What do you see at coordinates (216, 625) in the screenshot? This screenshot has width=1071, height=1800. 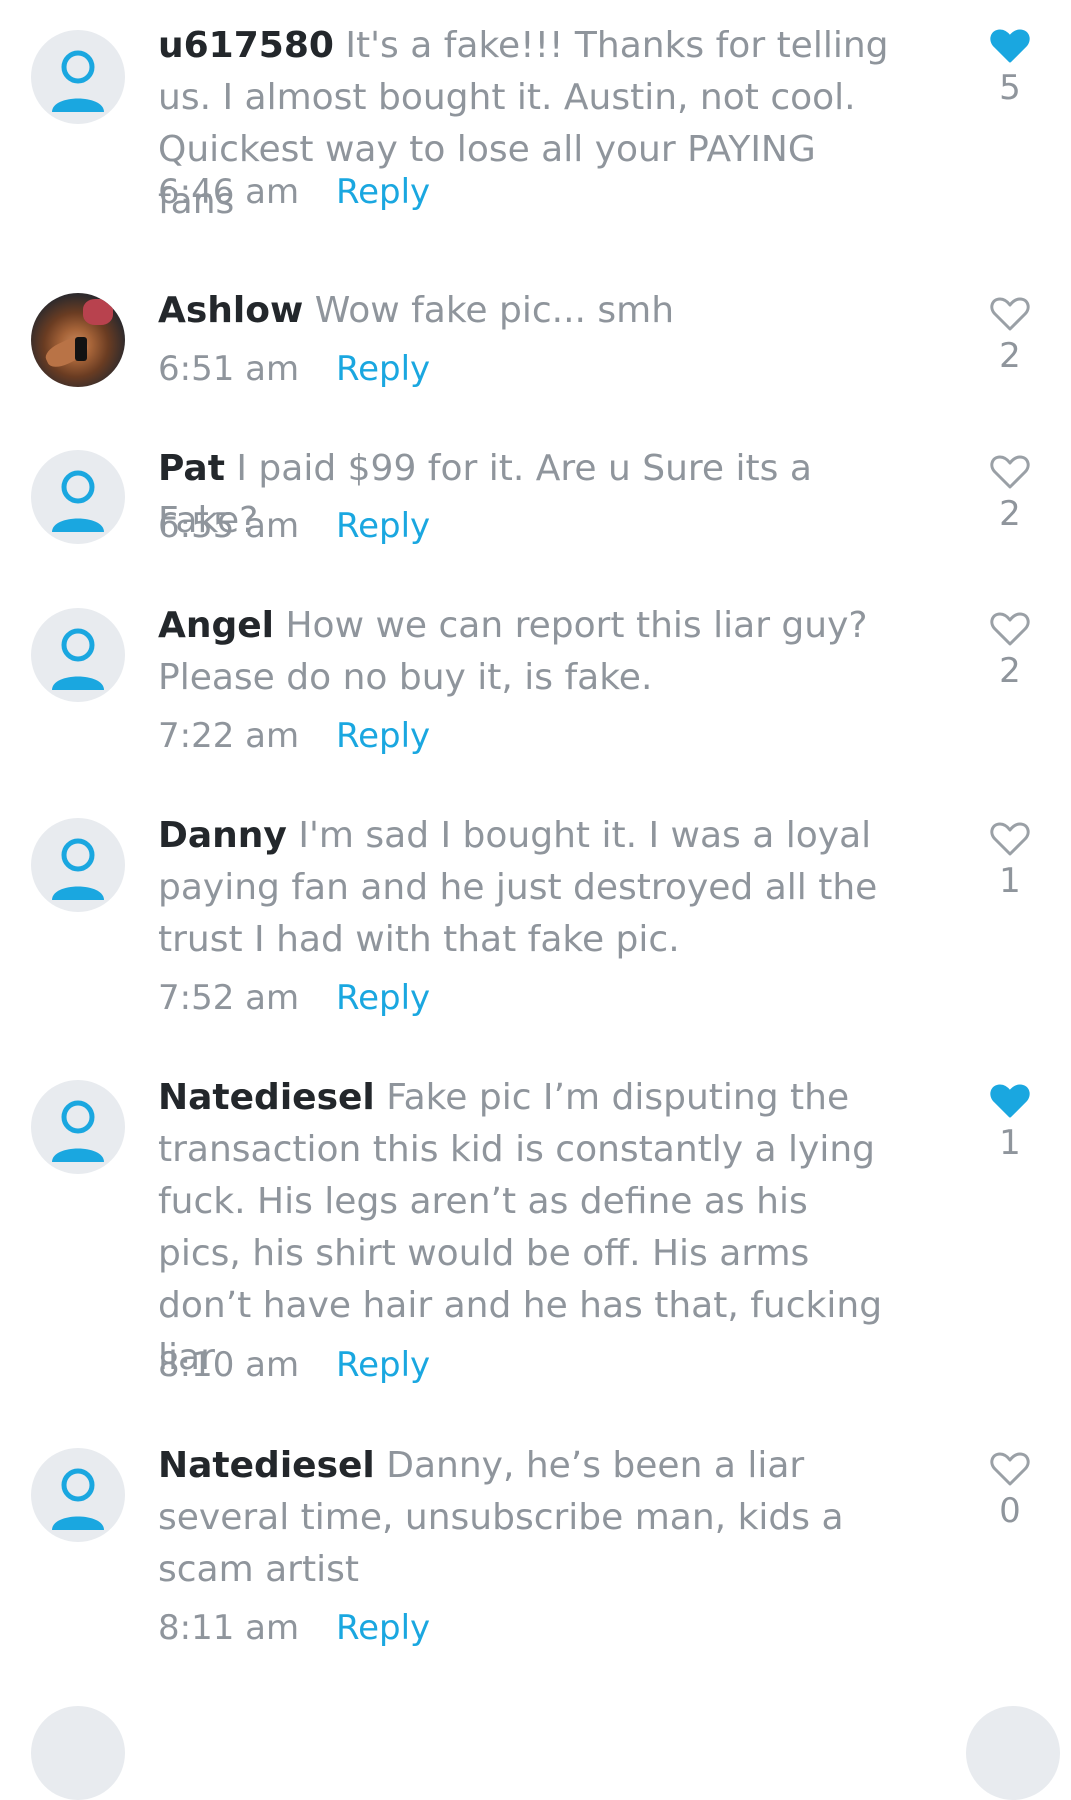 I see `comment-author: Angel` at bounding box center [216, 625].